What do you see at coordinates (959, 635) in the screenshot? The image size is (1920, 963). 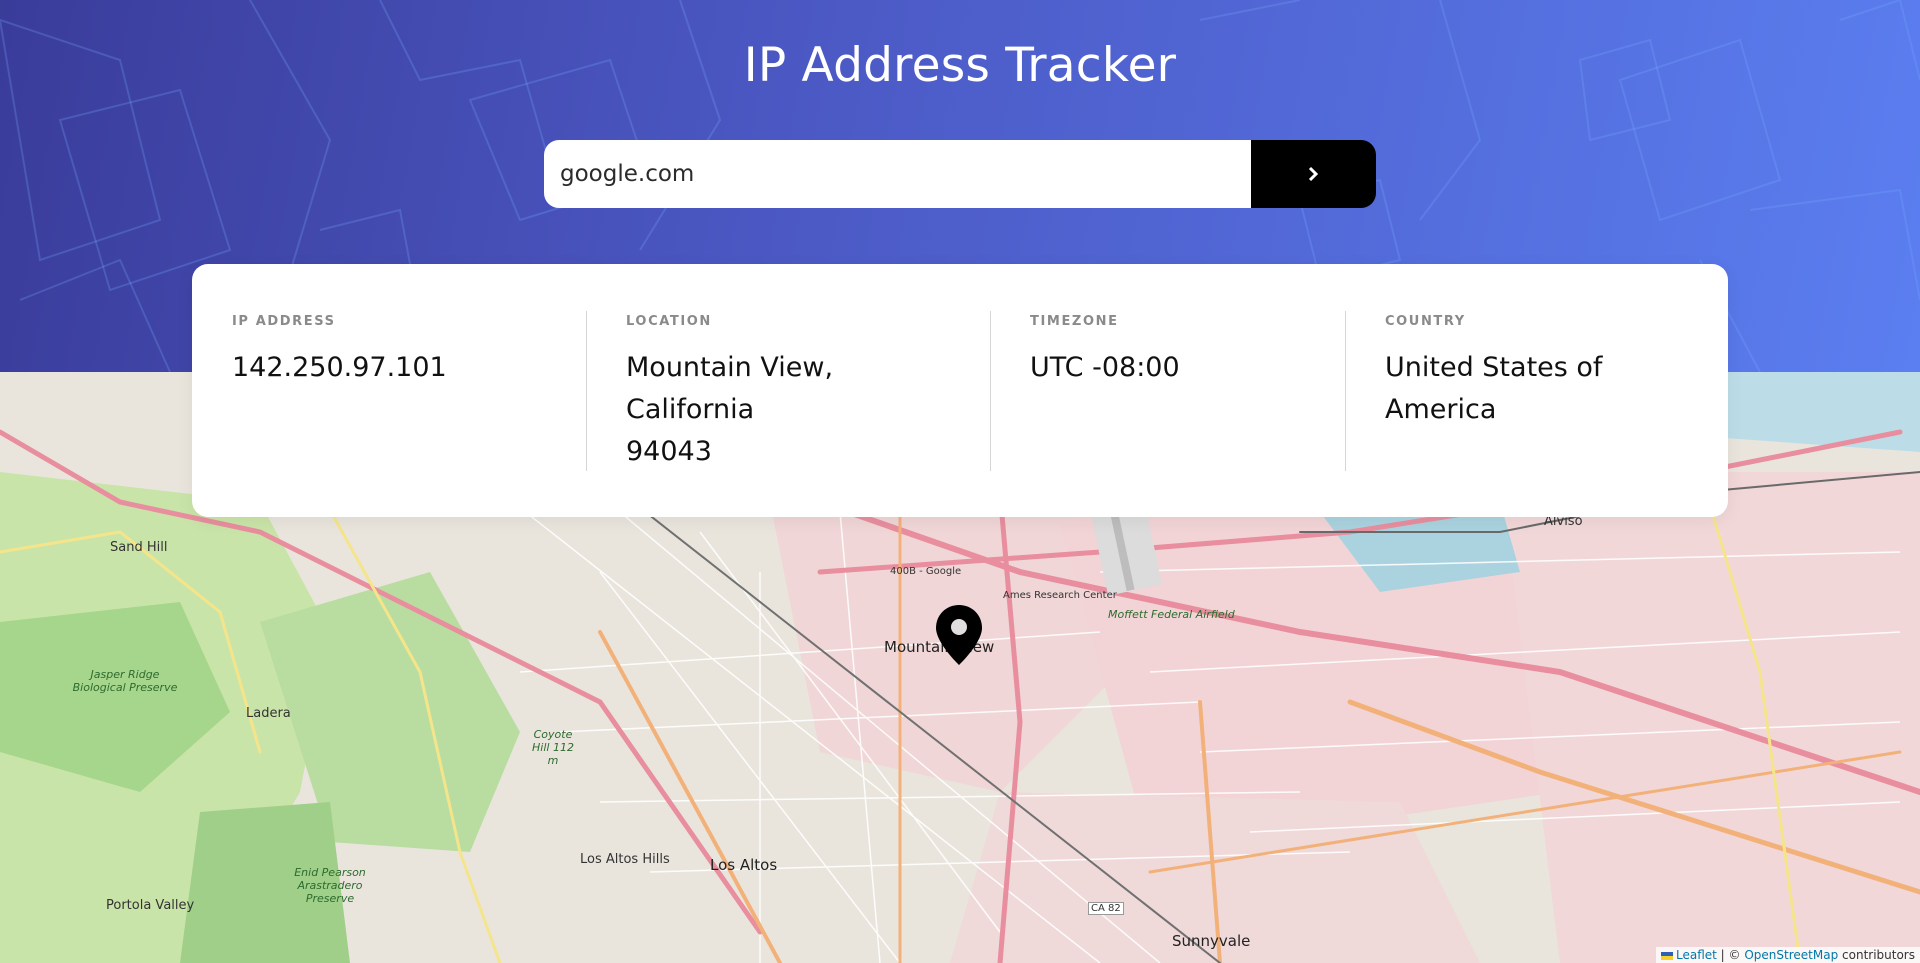 I see `location-pin-icon` at bounding box center [959, 635].